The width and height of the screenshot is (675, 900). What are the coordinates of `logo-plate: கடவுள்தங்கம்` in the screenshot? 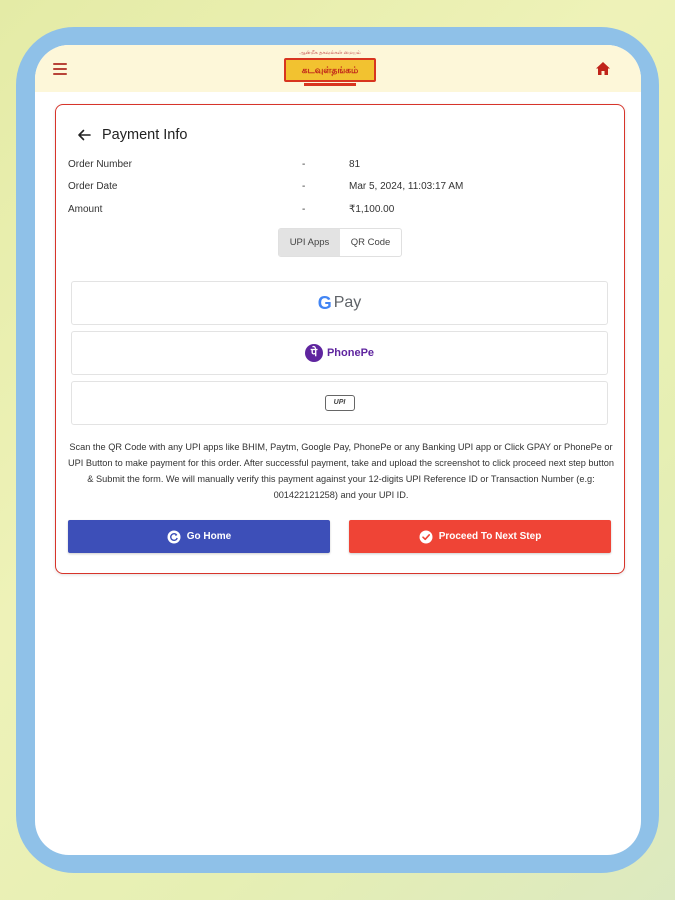 It's located at (330, 70).